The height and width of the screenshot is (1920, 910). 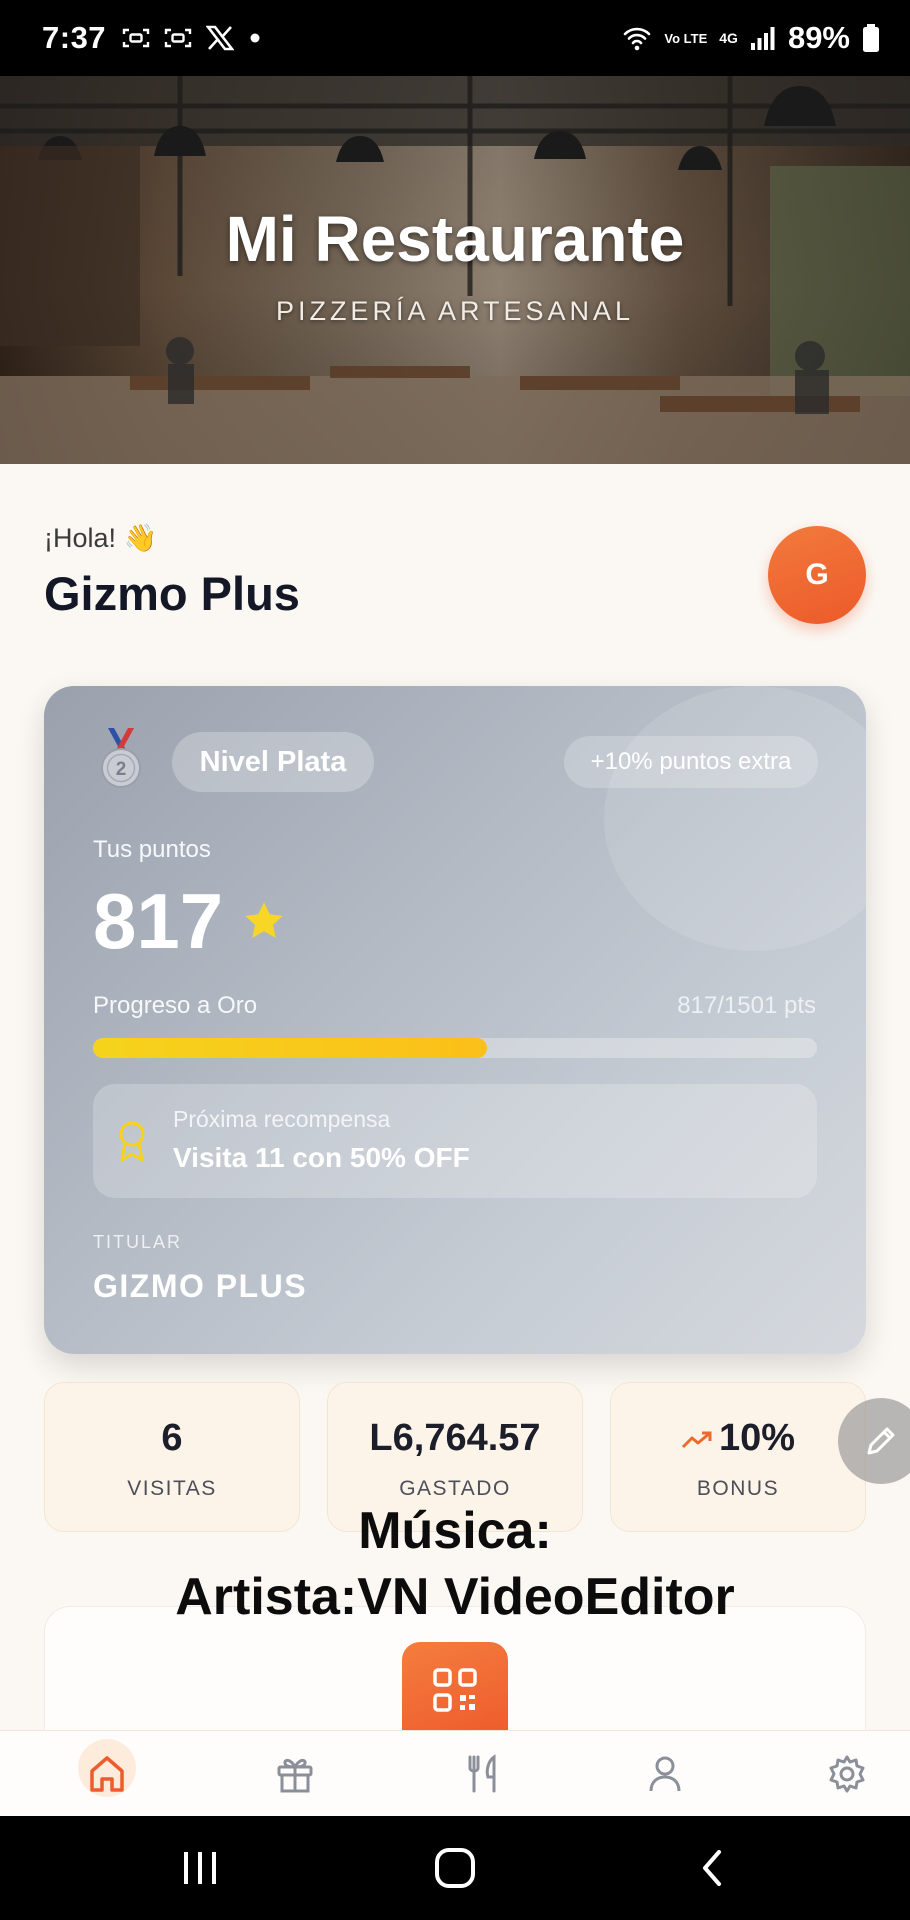 What do you see at coordinates (455, 1438) in the screenshot?
I see `stat-spent-value: L6,764.57` at bounding box center [455, 1438].